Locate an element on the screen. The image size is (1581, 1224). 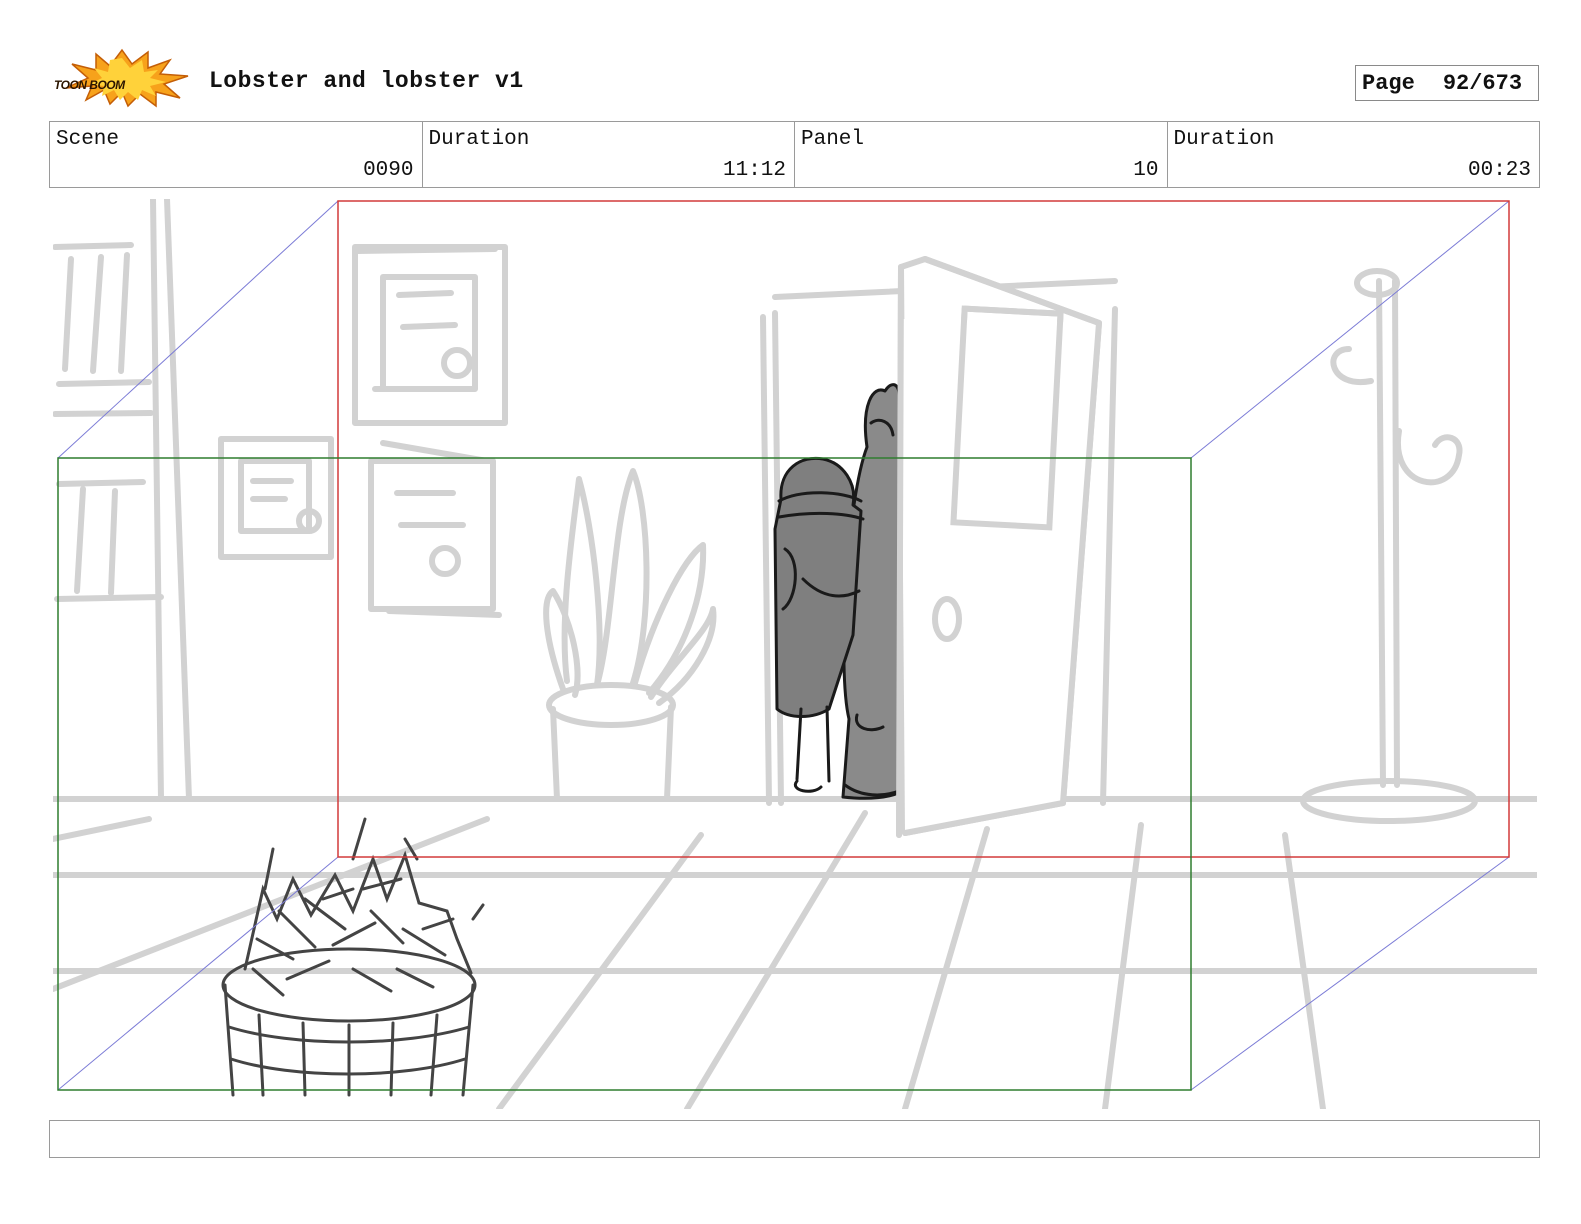
toon-boom-logo: TOON BOOM is located at coordinates (122, 78).